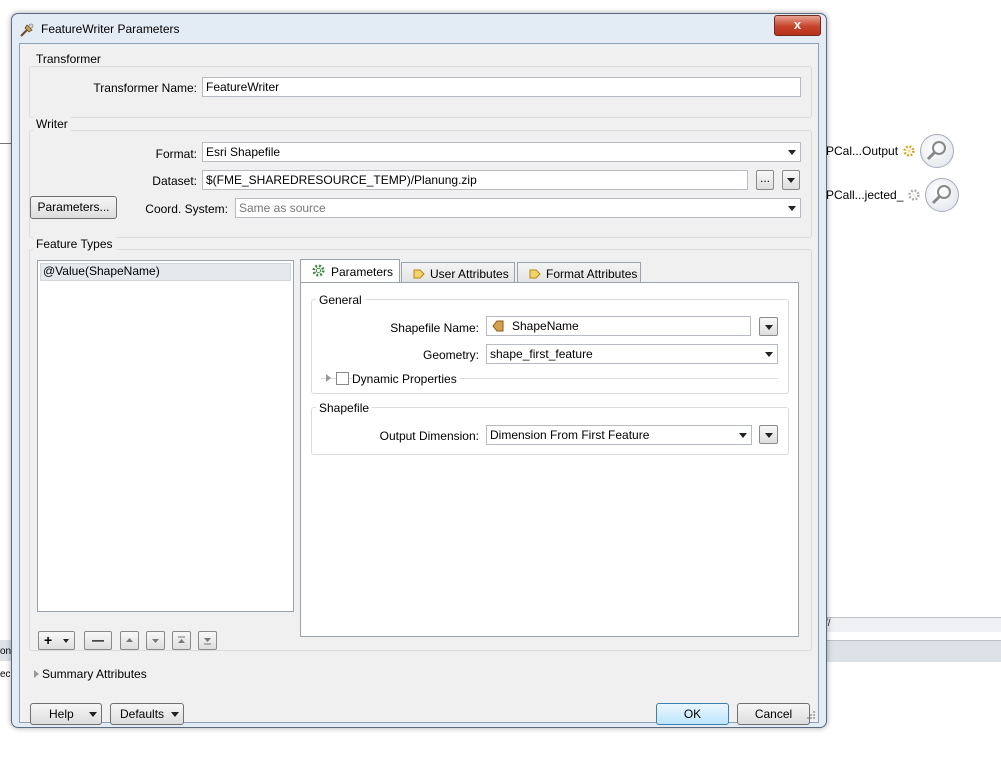  What do you see at coordinates (243, 152) in the screenshot?
I see `format-select-value: Esri Shapefile` at bounding box center [243, 152].